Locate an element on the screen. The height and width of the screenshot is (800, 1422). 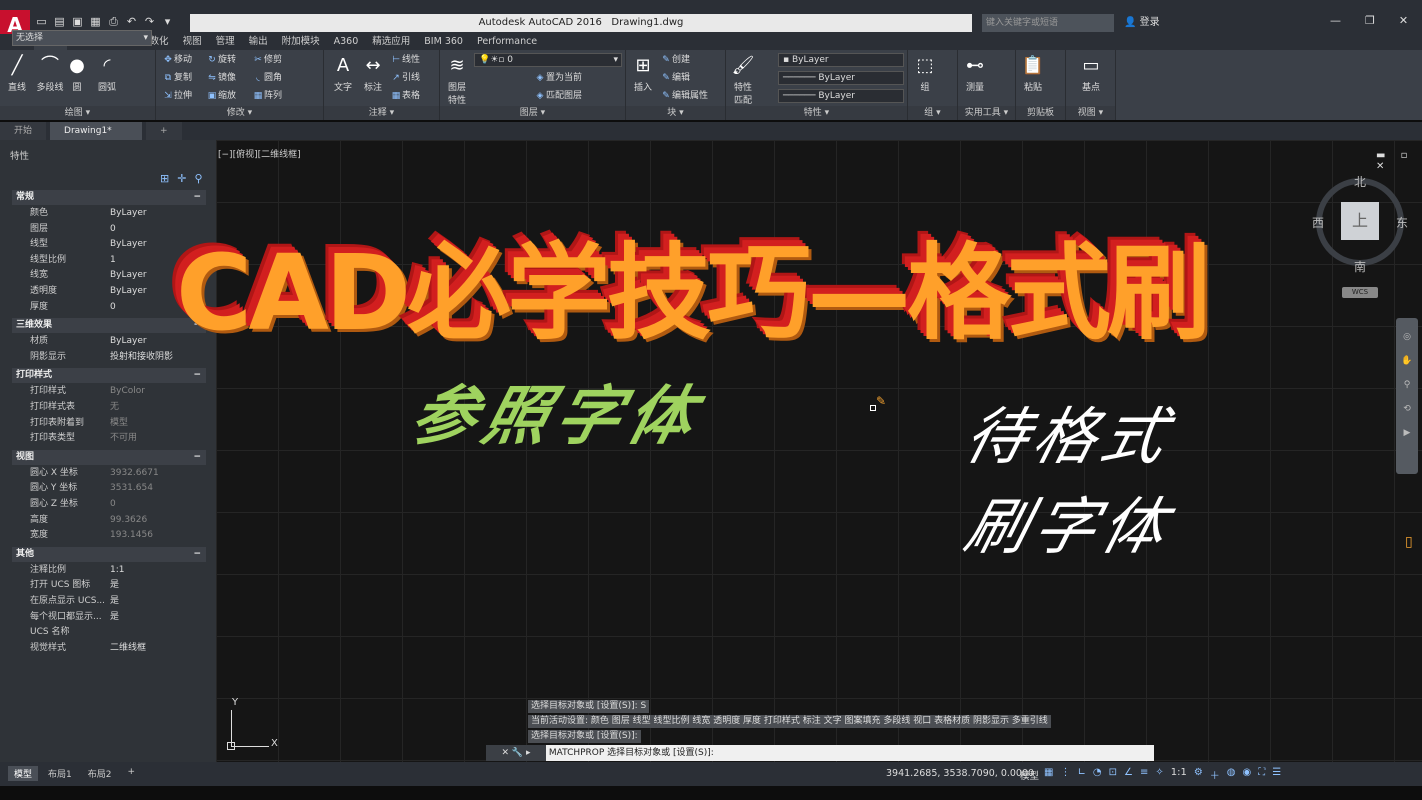
property-row: 在原点显示 UCS... 是 is located at coordinates (109, 602).